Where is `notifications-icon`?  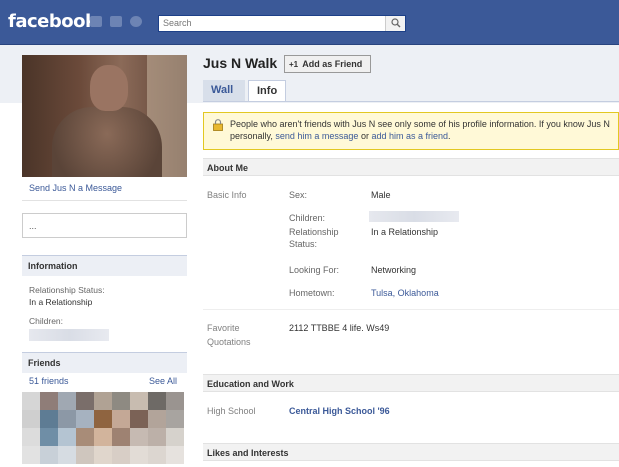 notifications-icon is located at coordinates (136, 21).